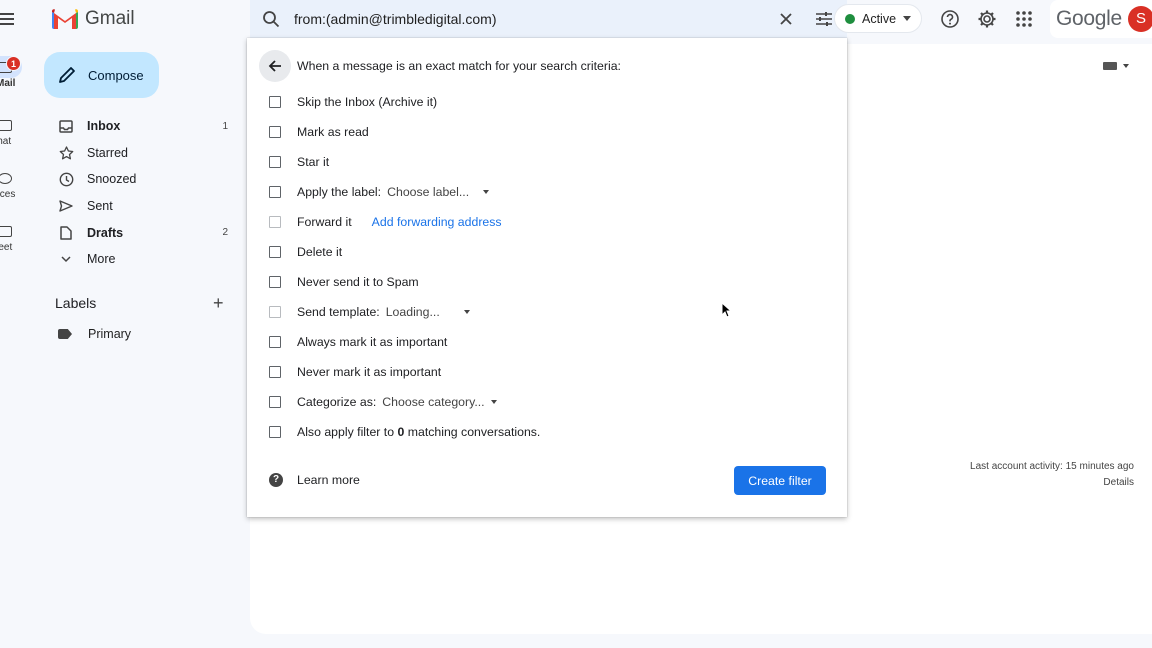  I want to click on star-checkbox, so click(275, 162).